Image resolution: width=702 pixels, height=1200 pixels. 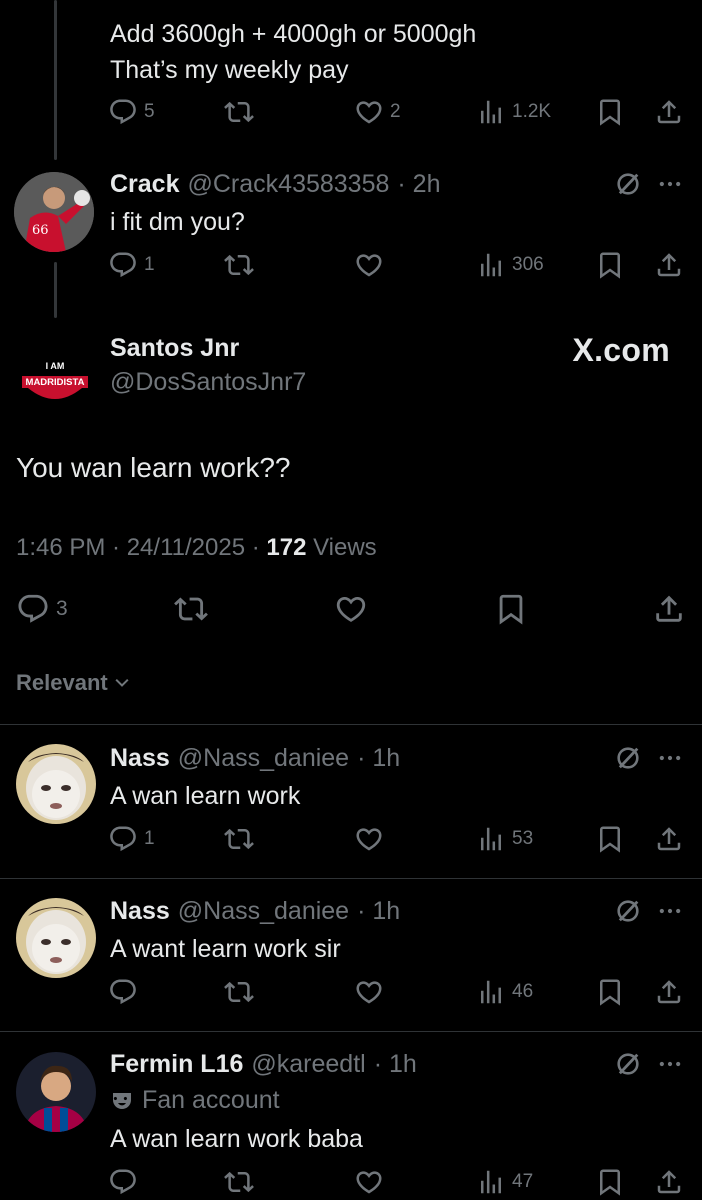 What do you see at coordinates (308, 1064) in the screenshot?
I see `handle: @kareedtl` at bounding box center [308, 1064].